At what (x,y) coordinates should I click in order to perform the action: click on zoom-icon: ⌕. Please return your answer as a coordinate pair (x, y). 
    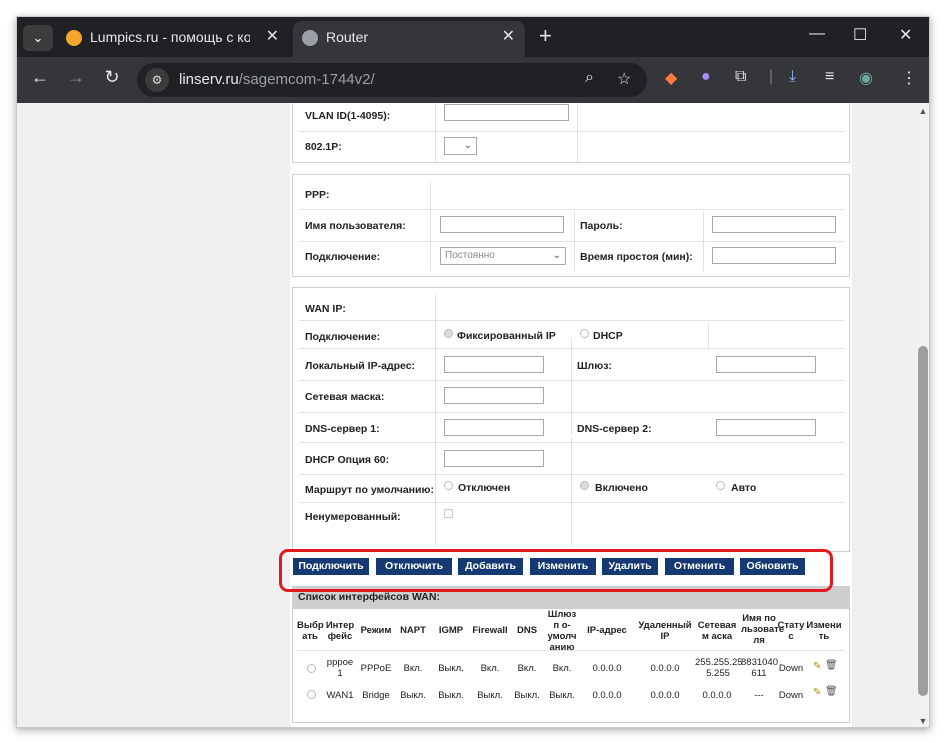
    Looking at the image, I should click on (589, 78).